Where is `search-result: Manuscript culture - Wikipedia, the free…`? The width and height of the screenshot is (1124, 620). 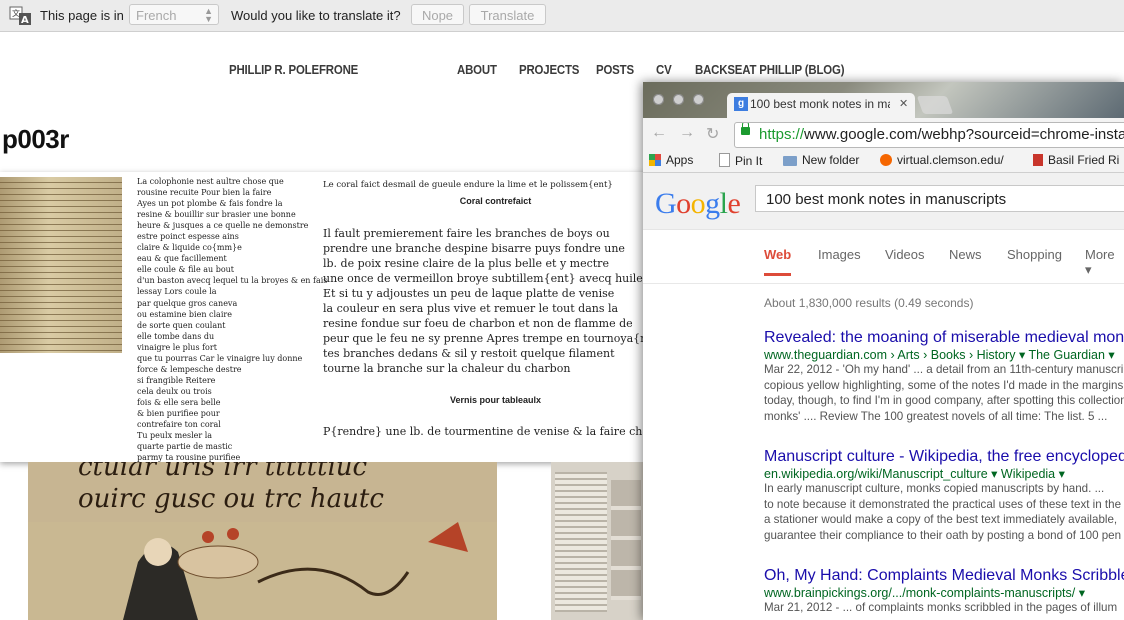
search-result: Manuscript culture - Wikipedia, the free… is located at coordinates (944, 495).